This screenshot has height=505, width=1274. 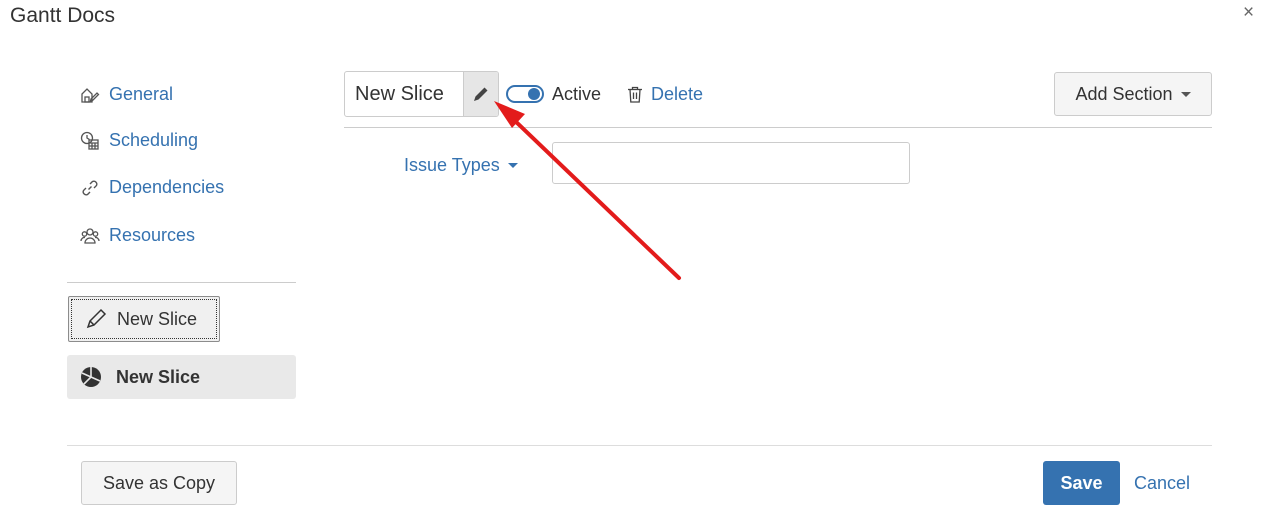 I want to click on save-button: Save, so click(x=1081, y=483).